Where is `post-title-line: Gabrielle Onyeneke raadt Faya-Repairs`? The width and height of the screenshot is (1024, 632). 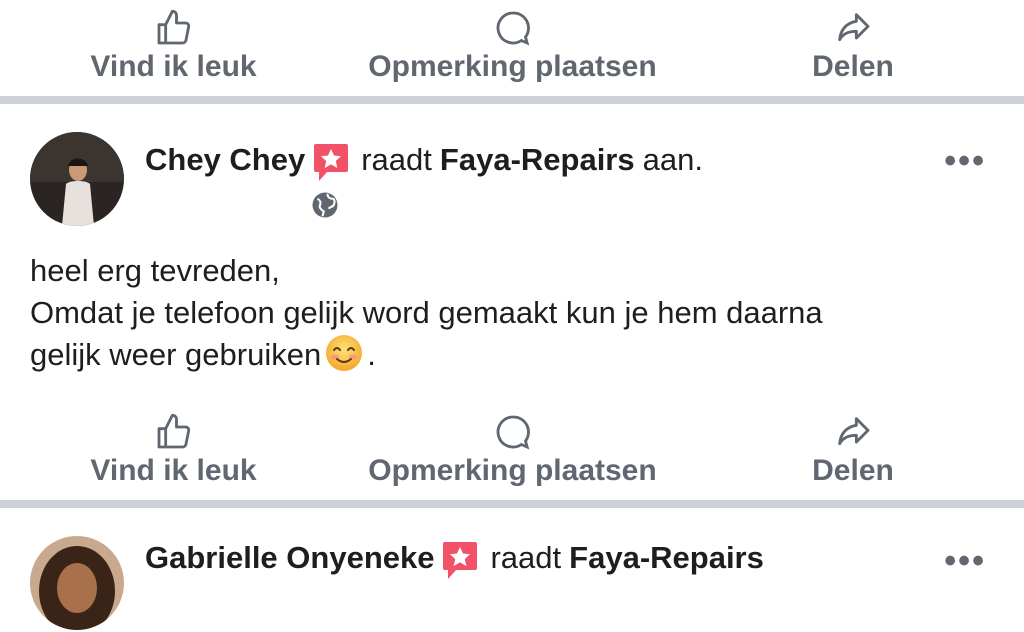 post-title-line: Gabrielle Onyeneke raadt Faya-Repairs is located at coordinates (458, 558).